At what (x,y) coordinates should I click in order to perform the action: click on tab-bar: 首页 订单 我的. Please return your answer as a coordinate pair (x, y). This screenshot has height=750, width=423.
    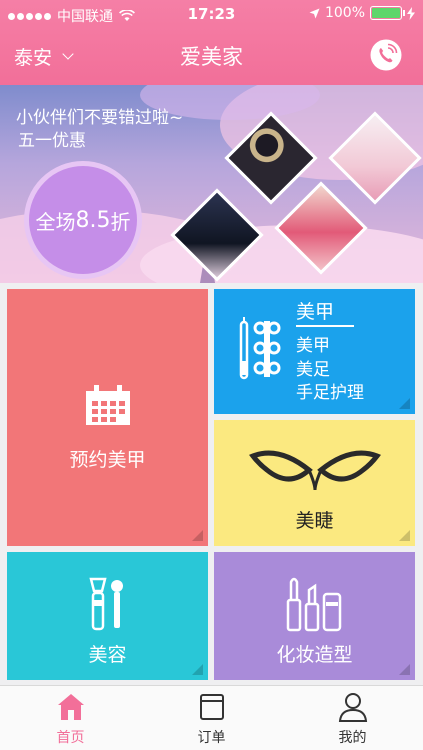
    Looking at the image, I should click on (211, 717).